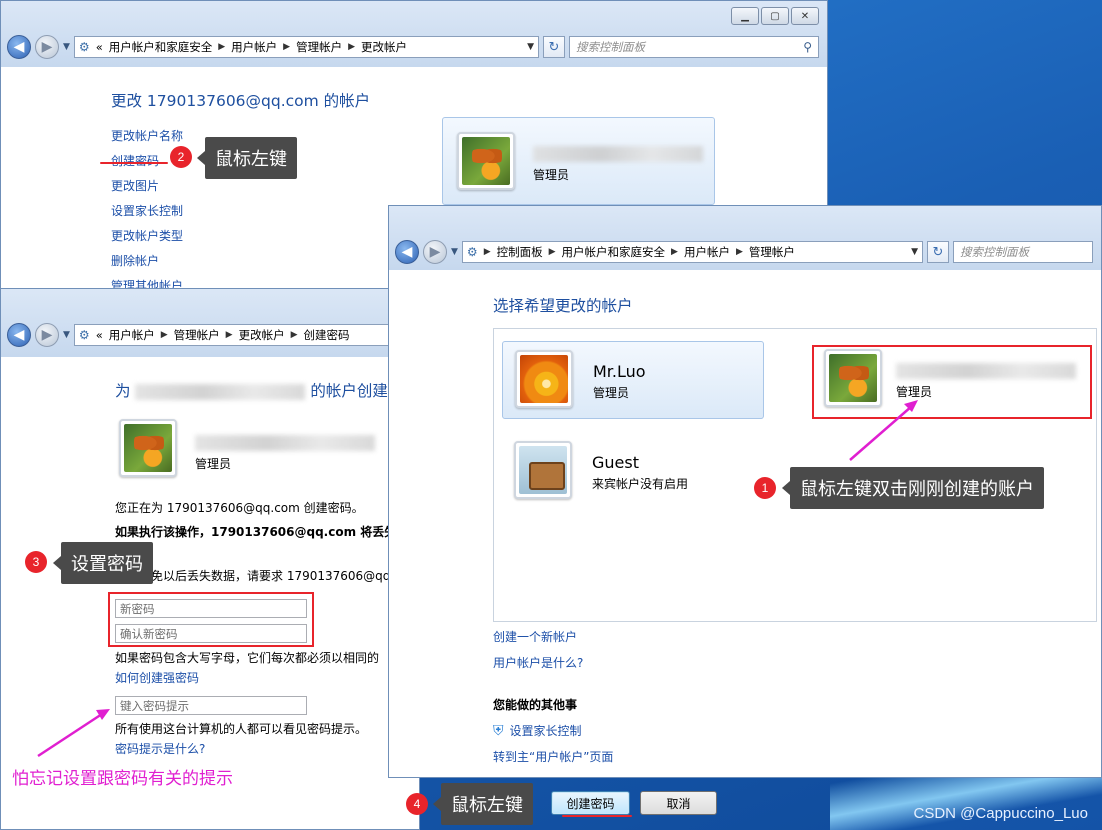 Image resolution: width=1102 pixels, height=830 pixels. What do you see at coordinates (694, 47) in the screenshot?
I see `search-box: 搜索控制面板 ⚲` at bounding box center [694, 47].